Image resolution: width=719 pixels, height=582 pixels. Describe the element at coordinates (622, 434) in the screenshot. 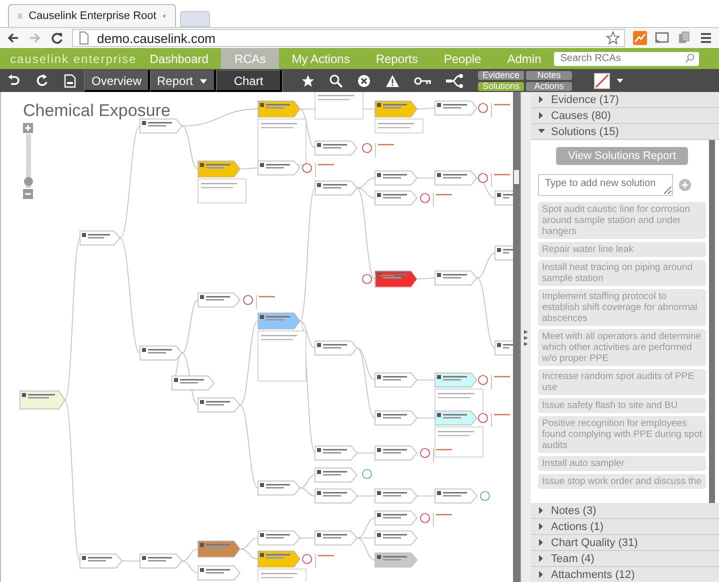

I see `solution-item: Positive recognition for employees found complying with PPE during spot audits` at that location.